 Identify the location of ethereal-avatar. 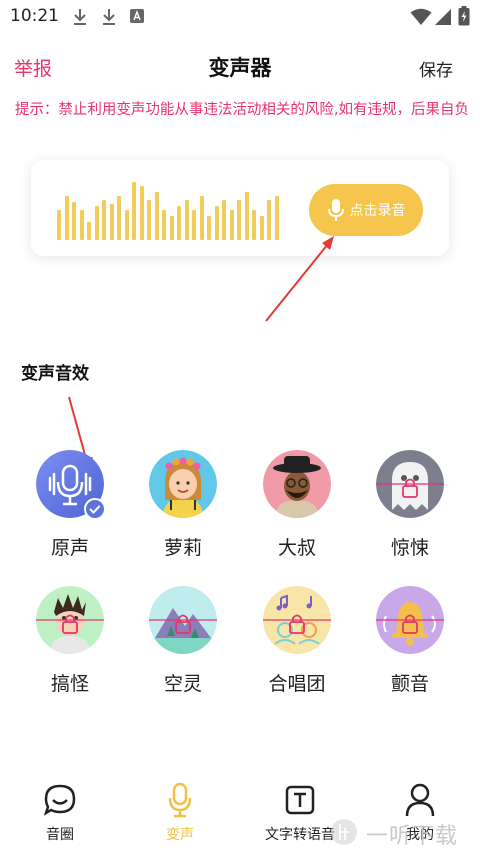
(183, 620).